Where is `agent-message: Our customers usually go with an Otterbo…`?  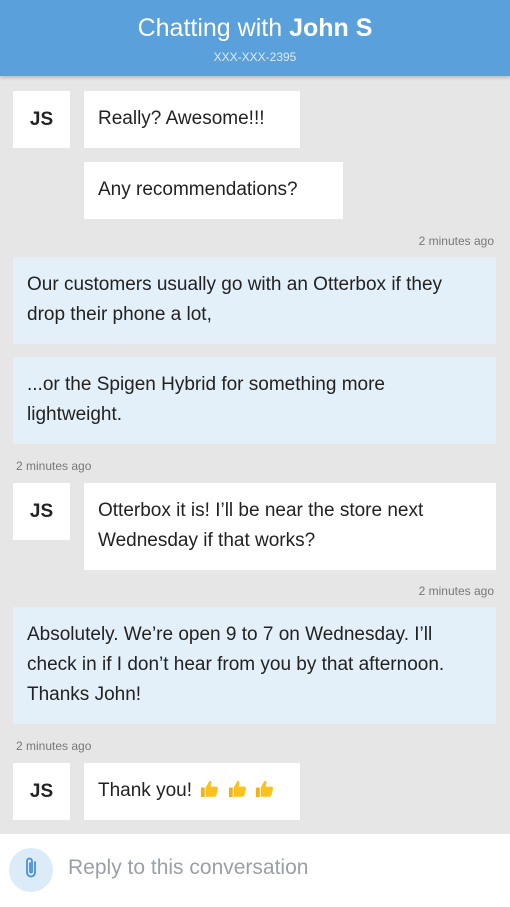
agent-message: Our customers usually go with an Otterbo… is located at coordinates (254, 300).